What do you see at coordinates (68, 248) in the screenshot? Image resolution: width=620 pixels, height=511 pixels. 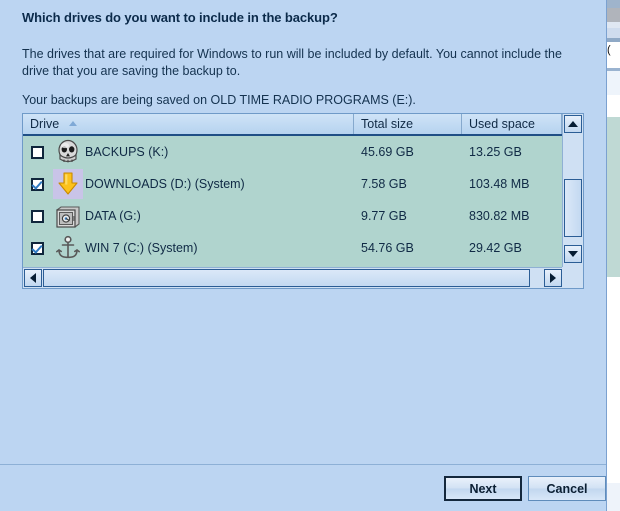 I see `anchor-icon` at bounding box center [68, 248].